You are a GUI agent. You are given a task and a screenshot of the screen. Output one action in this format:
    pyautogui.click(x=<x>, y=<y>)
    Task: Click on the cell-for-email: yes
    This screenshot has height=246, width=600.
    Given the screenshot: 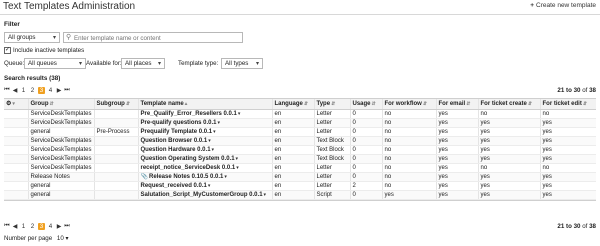 What is the action you would take?
    pyautogui.click(x=456, y=159)
    